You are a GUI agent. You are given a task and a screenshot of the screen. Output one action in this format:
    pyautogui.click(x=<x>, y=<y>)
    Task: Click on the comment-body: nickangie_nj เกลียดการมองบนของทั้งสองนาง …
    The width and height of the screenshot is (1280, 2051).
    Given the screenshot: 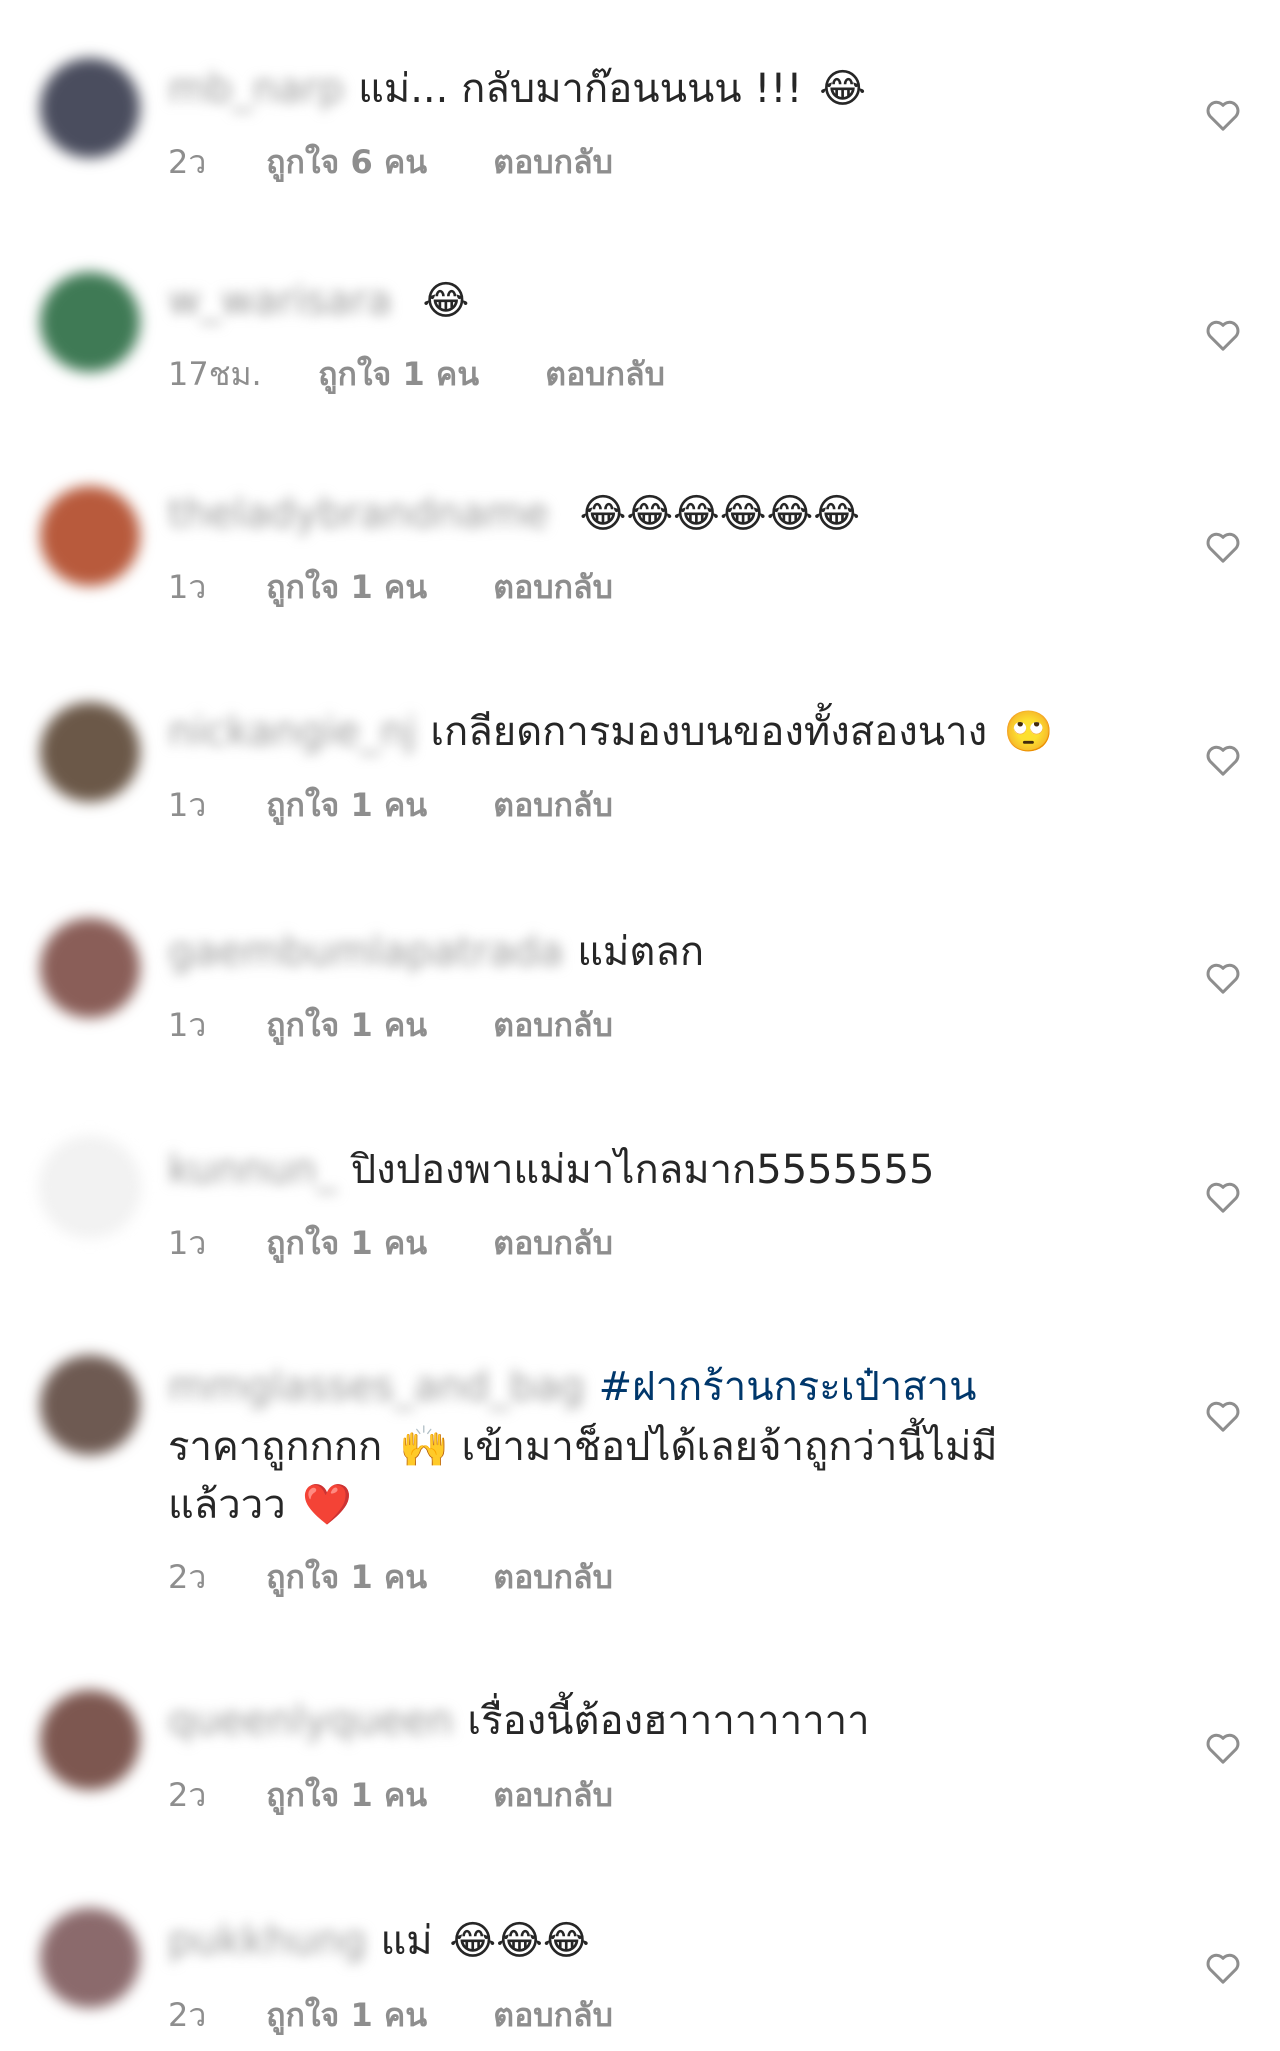 What is the action you would take?
    pyautogui.click(x=668, y=732)
    